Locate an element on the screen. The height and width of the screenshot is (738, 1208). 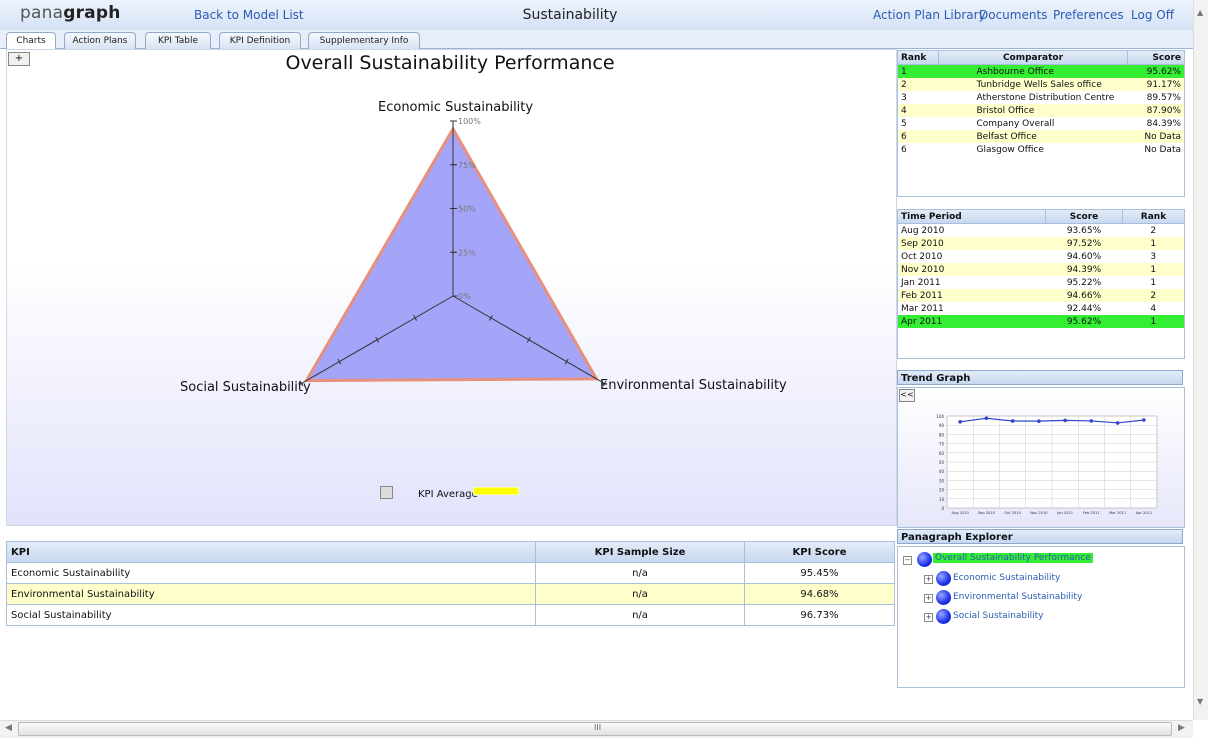
collapse-icon: − is located at coordinates (907, 560).